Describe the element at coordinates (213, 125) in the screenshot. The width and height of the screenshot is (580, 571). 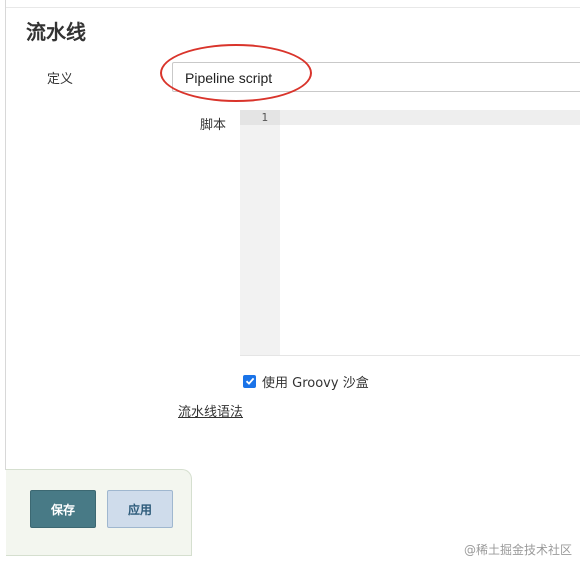
I see `script-label: 脚本` at that location.